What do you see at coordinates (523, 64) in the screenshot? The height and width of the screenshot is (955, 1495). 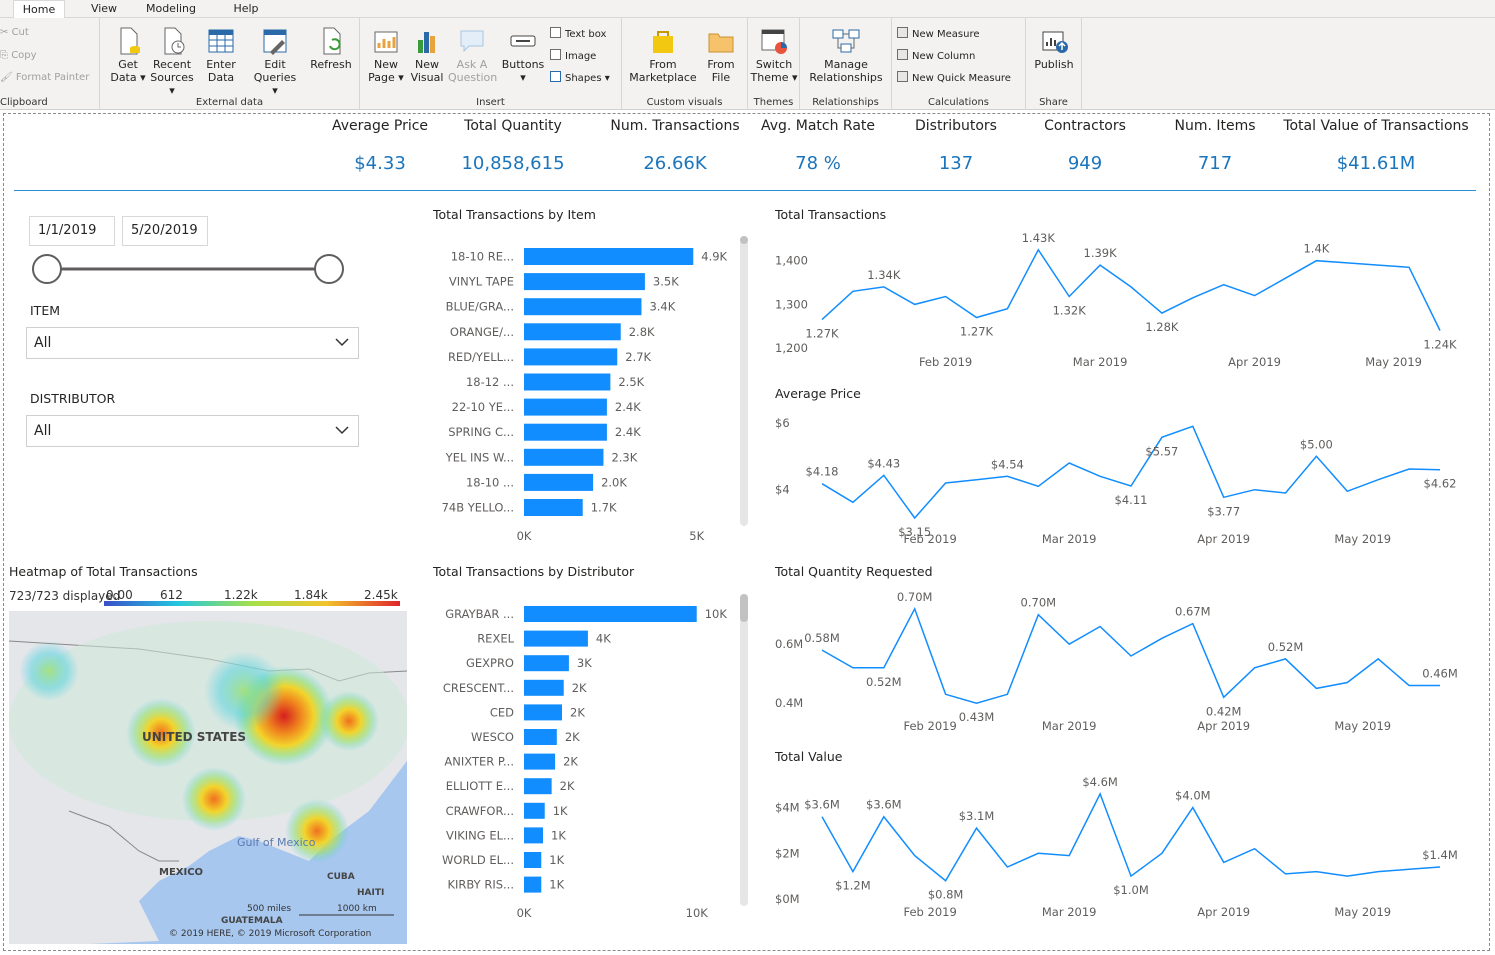 I see `buttons-label-1: Buttons` at bounding box center [523, 64].